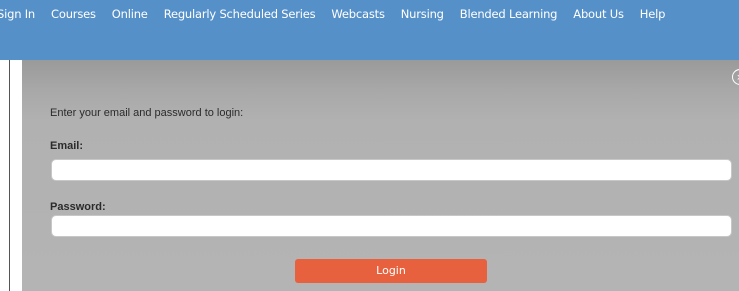 This screenshot has width=739, height=291. What do you see at coordinates (509, 14) in the screenshot?
I see `nav-item-blended-learning: Blended Learning` at bounding box center [509, 14].